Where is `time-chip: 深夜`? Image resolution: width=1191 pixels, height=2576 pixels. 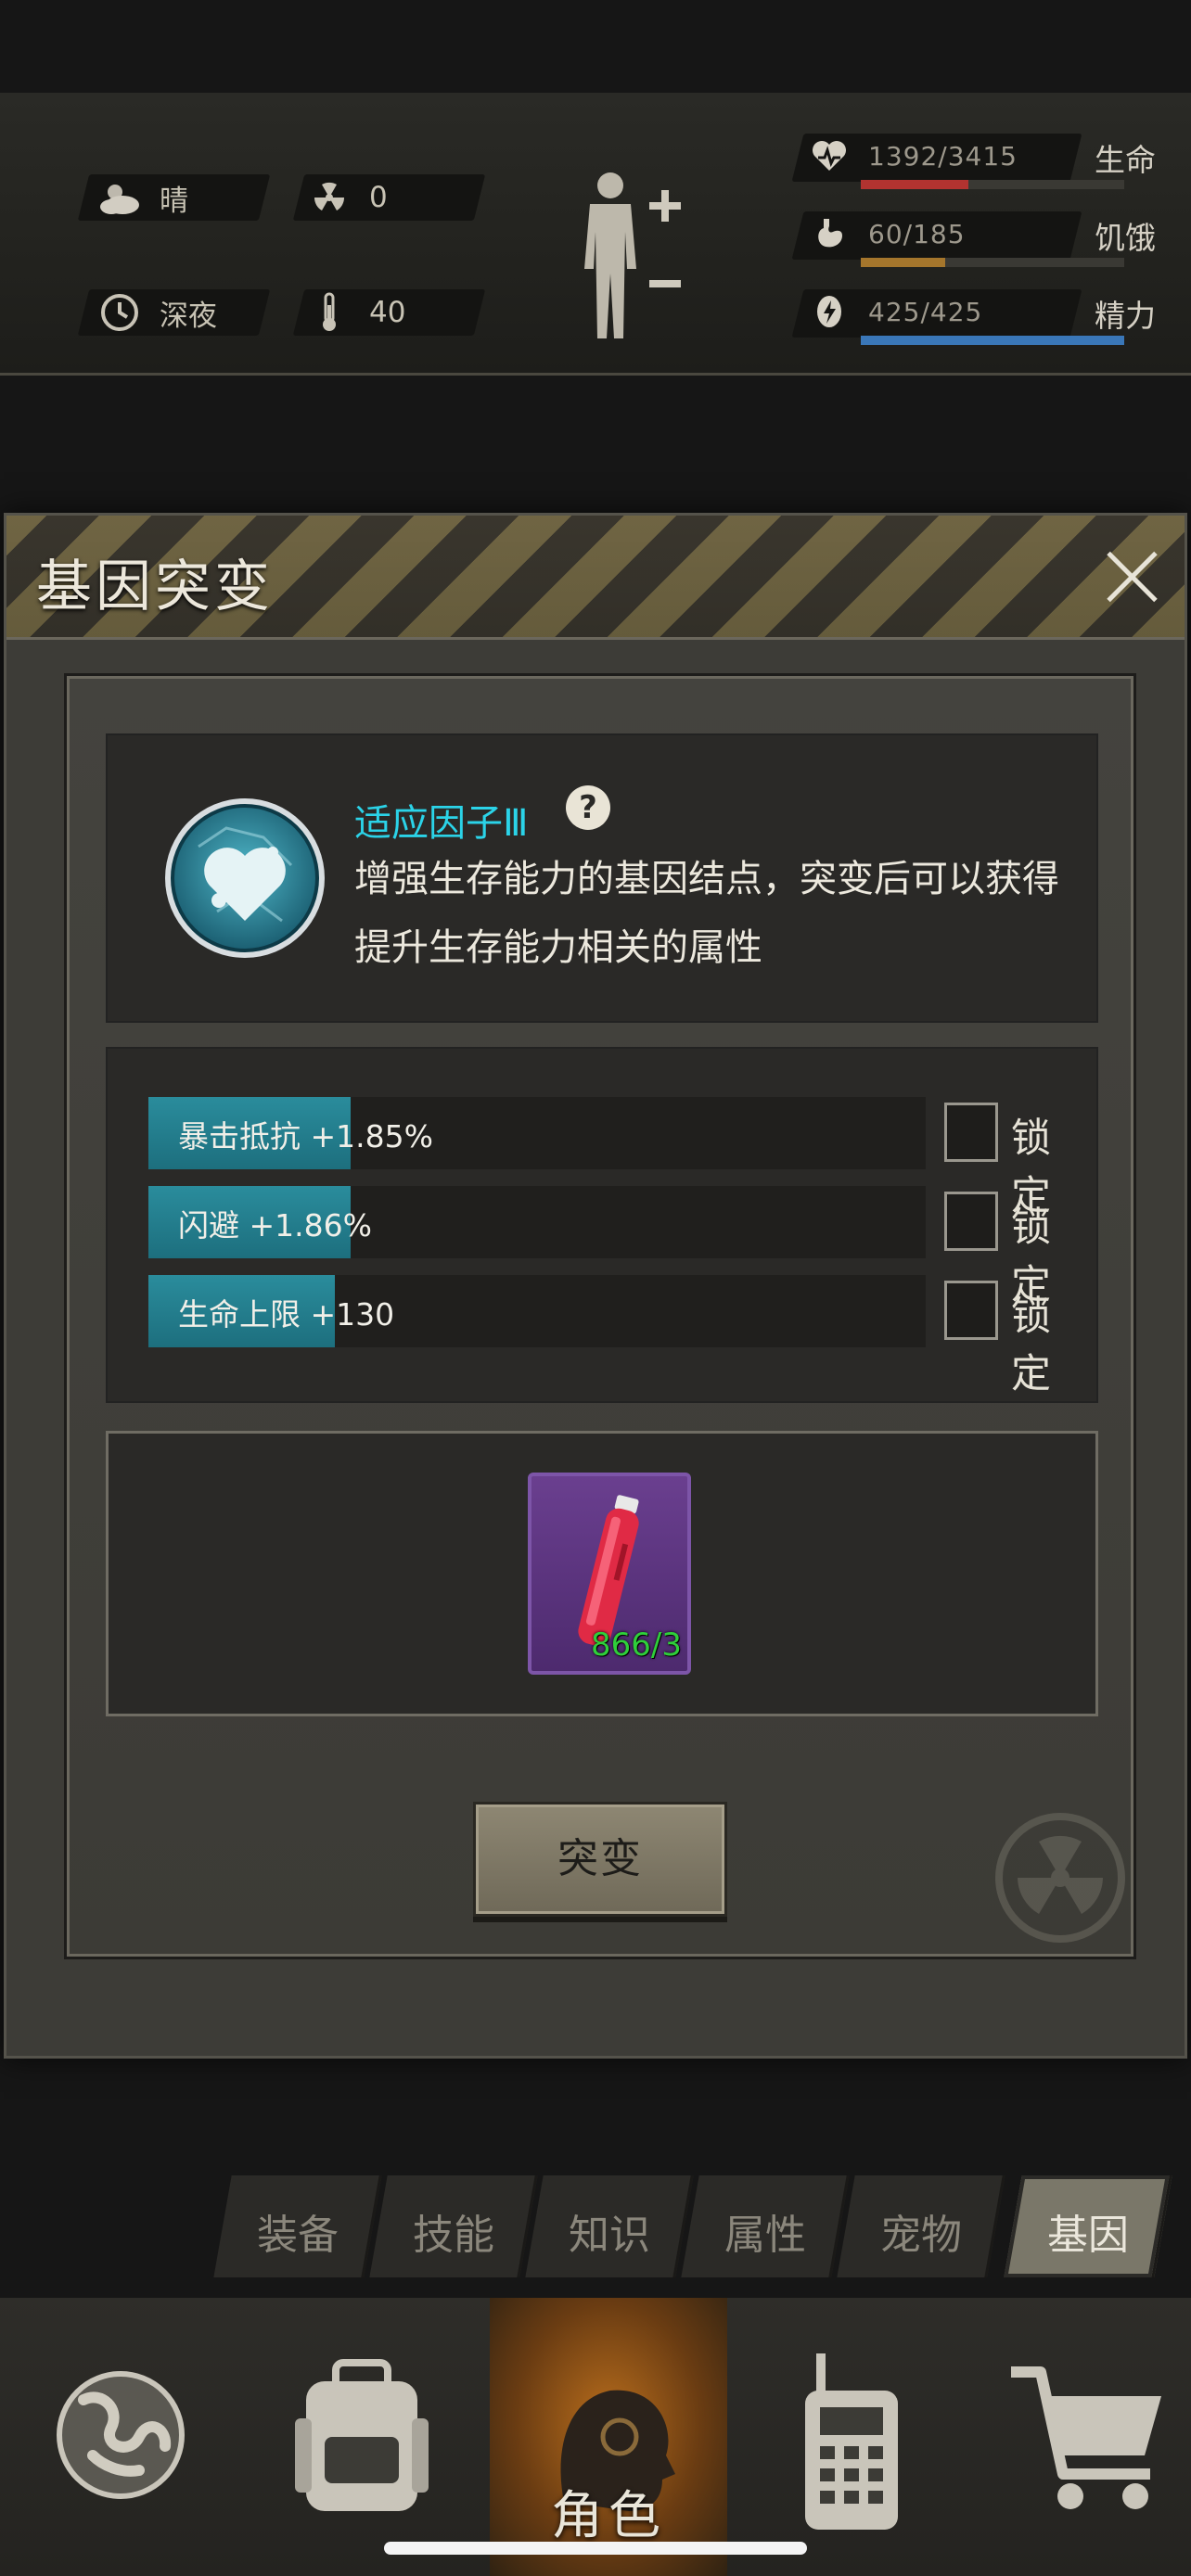 time-chip: 深夜 is located at coordinates (156, 312).